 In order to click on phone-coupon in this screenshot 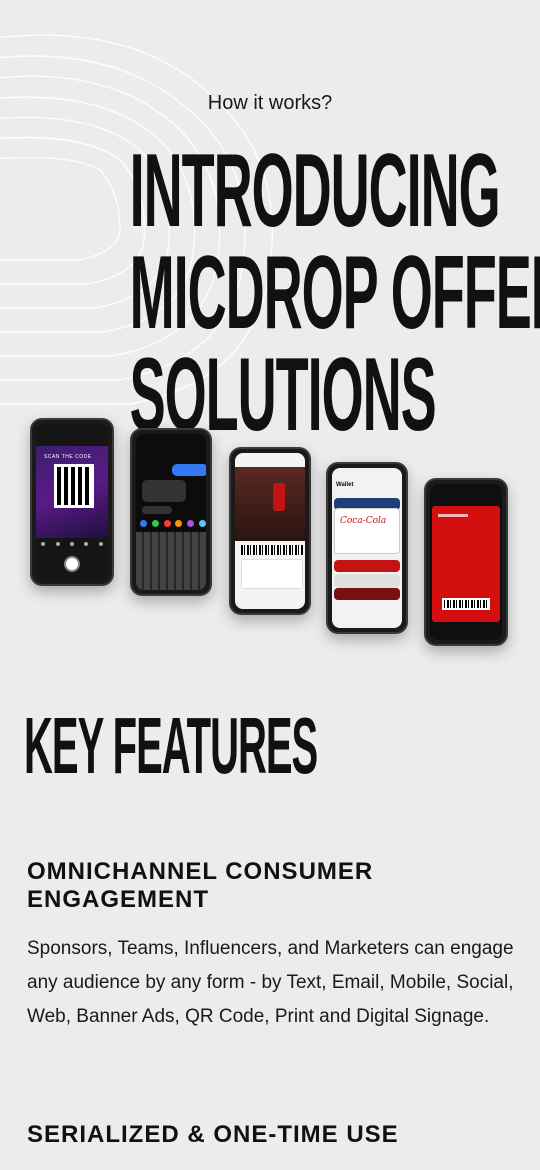, I will do `click(466, 562)`.